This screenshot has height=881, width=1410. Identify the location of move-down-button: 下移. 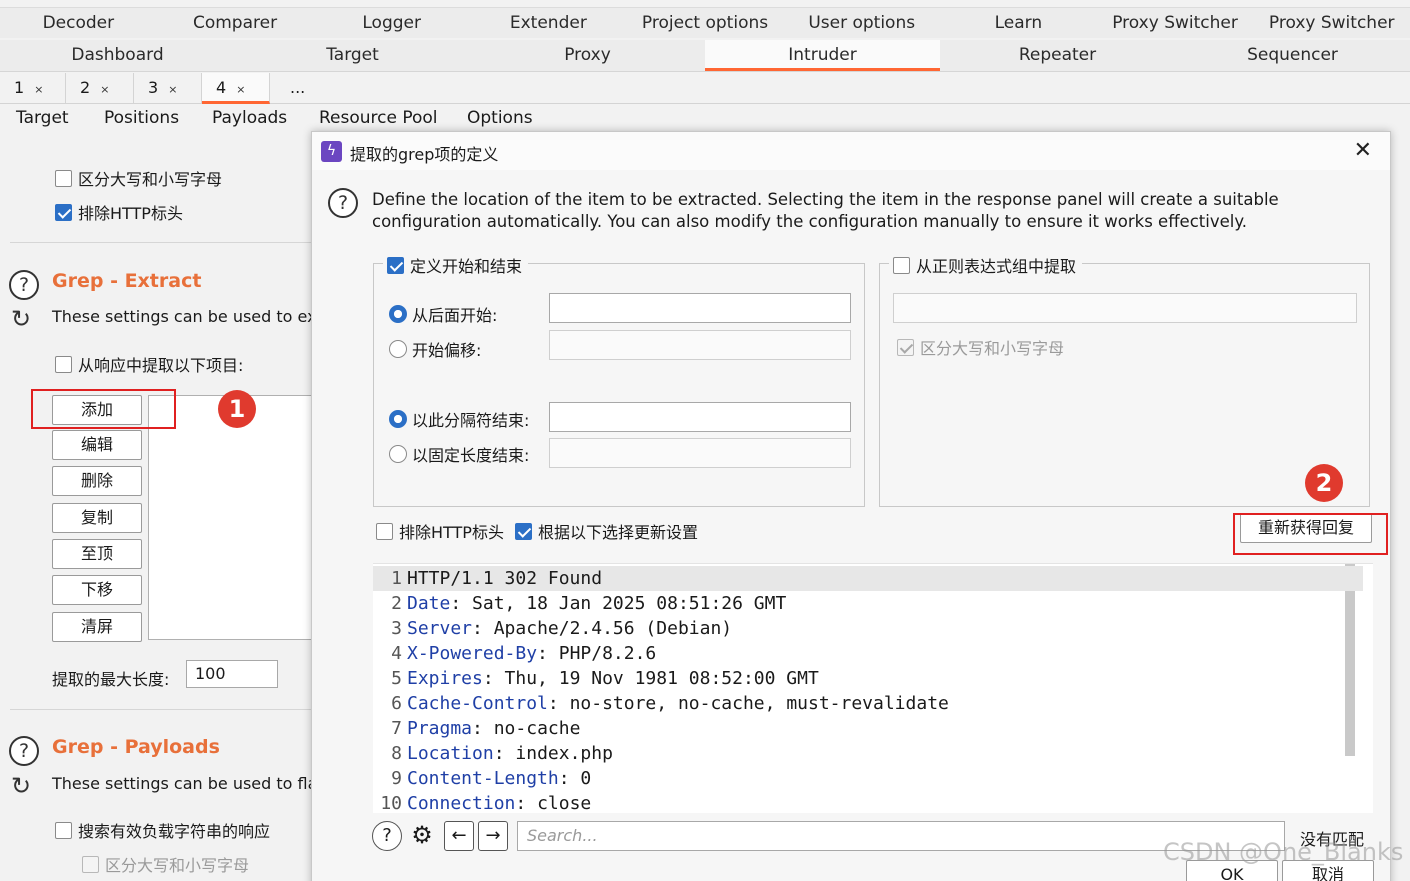
(97, 590).